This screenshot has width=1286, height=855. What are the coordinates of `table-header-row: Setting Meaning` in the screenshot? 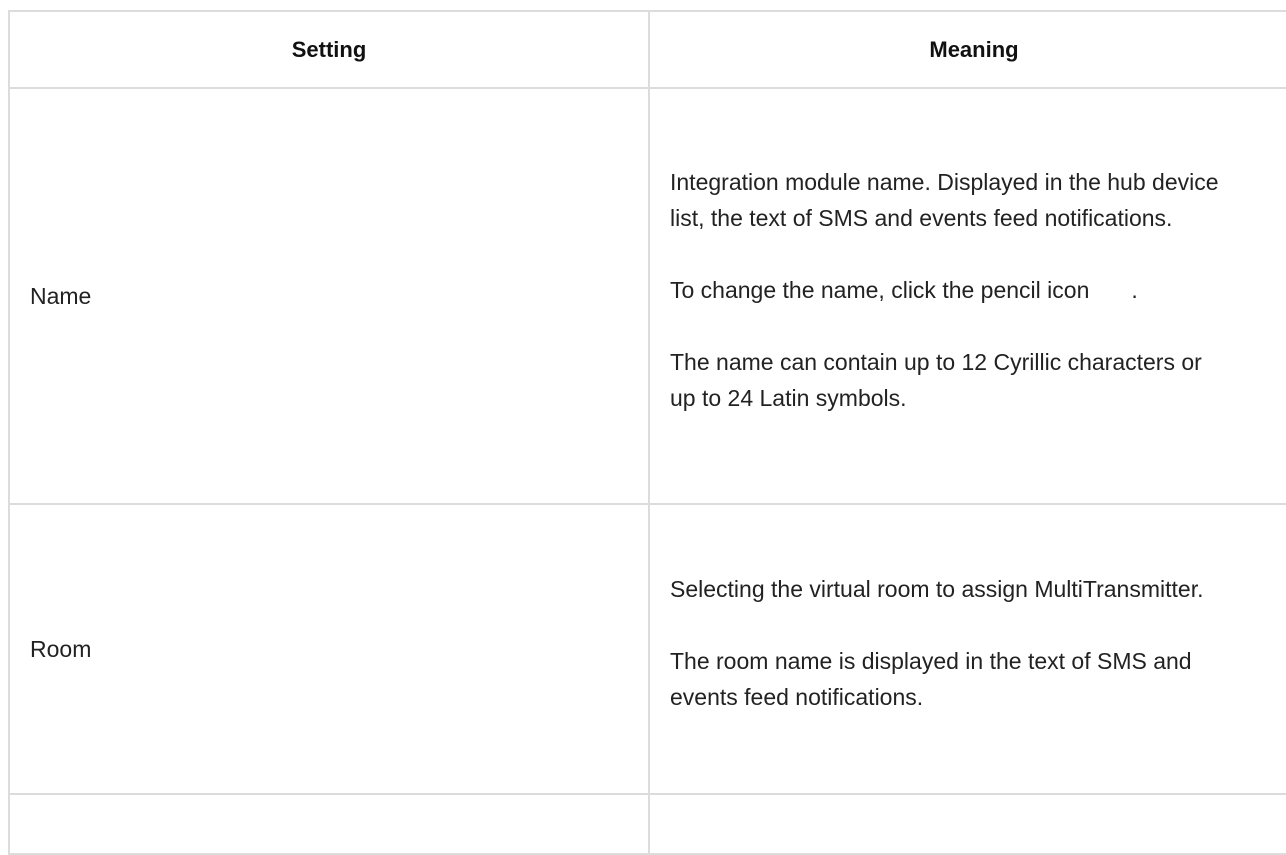 It's located at (647, 49).